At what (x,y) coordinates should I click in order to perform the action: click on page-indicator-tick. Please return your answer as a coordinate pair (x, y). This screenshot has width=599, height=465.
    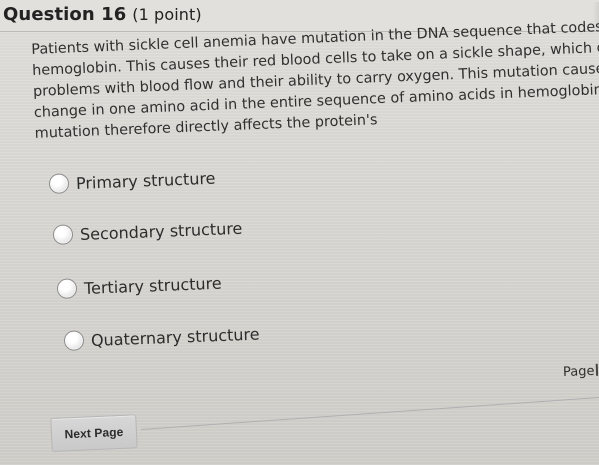
    Looking at the image, I should click on (597, 369).